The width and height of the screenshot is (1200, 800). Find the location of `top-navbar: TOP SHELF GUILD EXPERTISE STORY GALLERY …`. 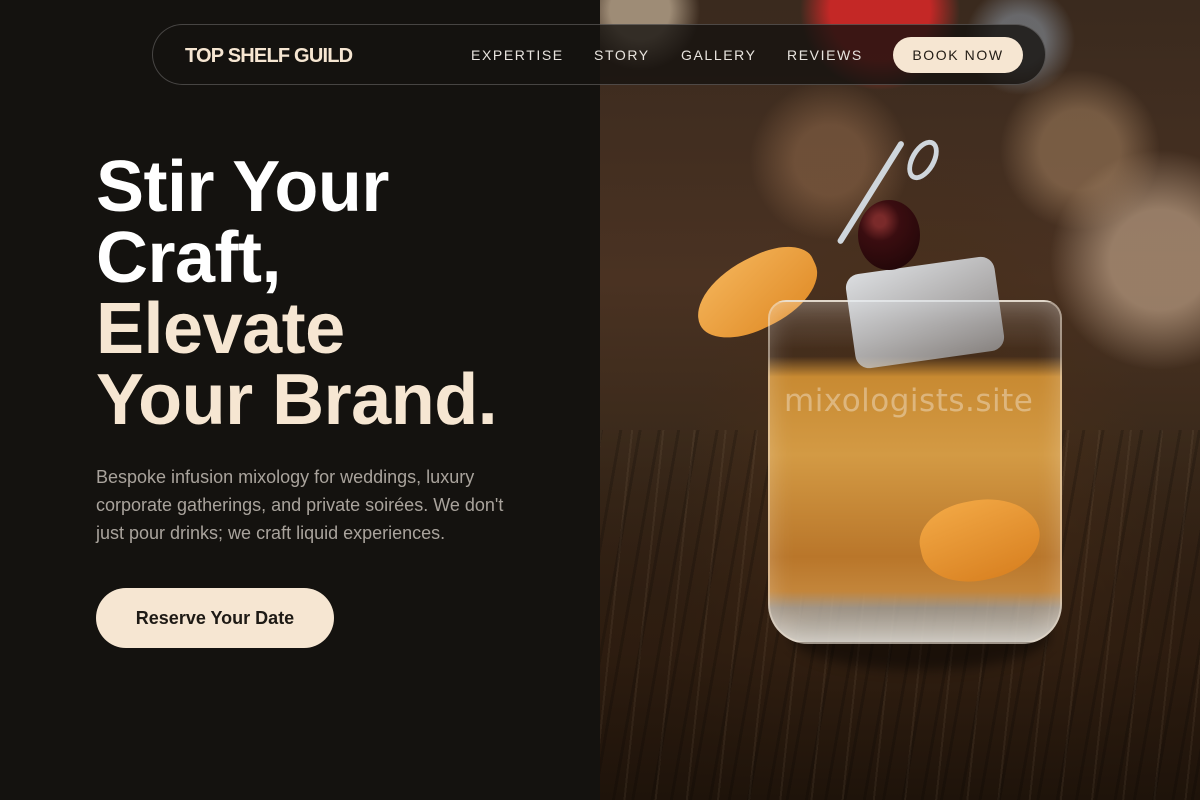

top-navbar: TOP SHELF GUILD EXPERTISE STORY GALLERY … is located at coordinates (599, 54).